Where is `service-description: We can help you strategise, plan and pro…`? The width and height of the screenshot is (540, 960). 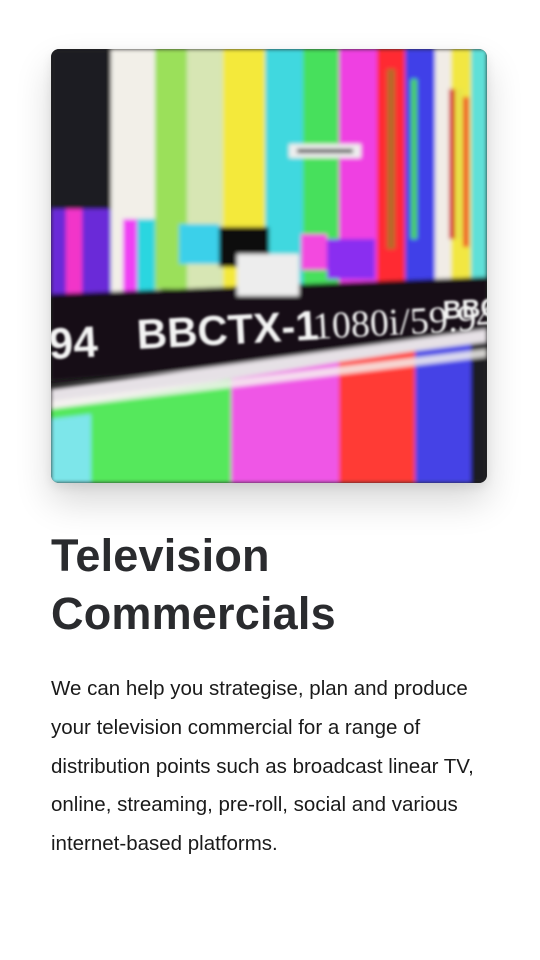
service-description: We can help you strategise, plan and pro… is located at coordinates (262, 766).